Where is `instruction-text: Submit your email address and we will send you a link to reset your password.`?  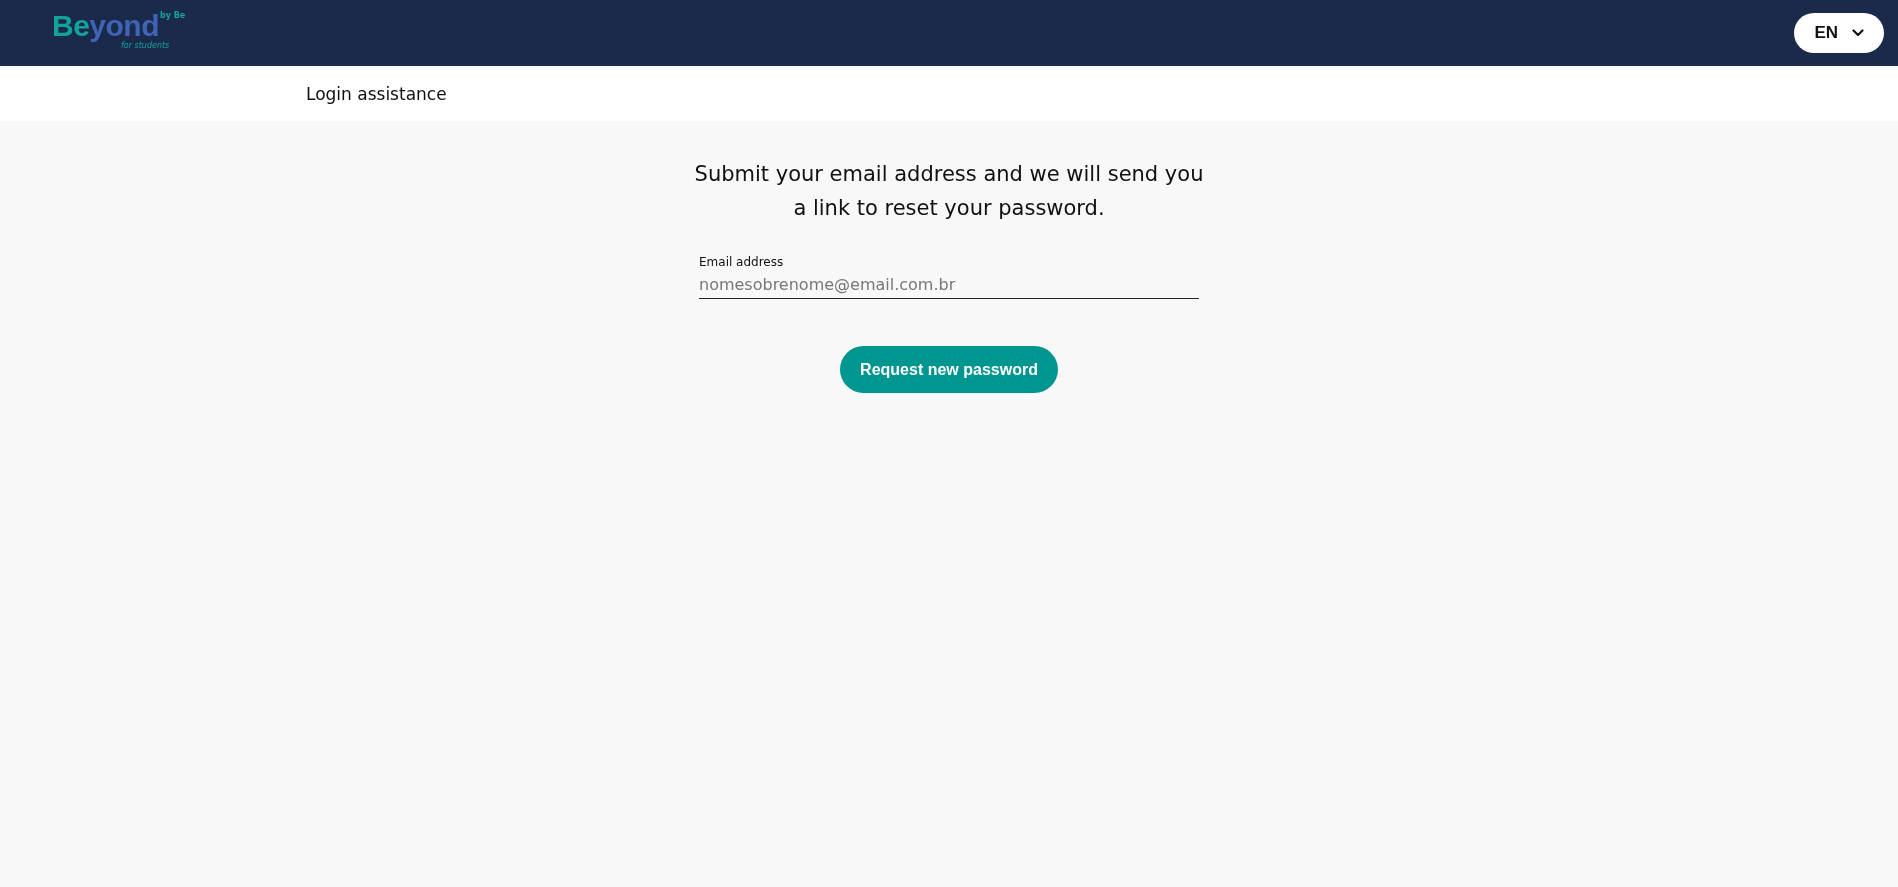 instruction-text: Submit your email address and we will send you a link to reset your password. is located at coordinates (949, 191).